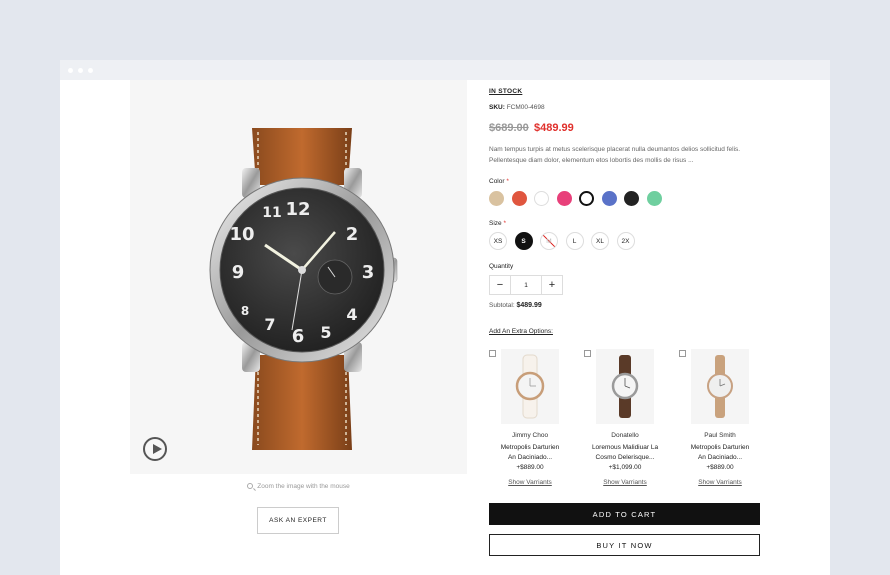 The height and width of the screenshot is (575, 890). I want to click on buy-now-button: BUY IT NOW, so click(624, 545).